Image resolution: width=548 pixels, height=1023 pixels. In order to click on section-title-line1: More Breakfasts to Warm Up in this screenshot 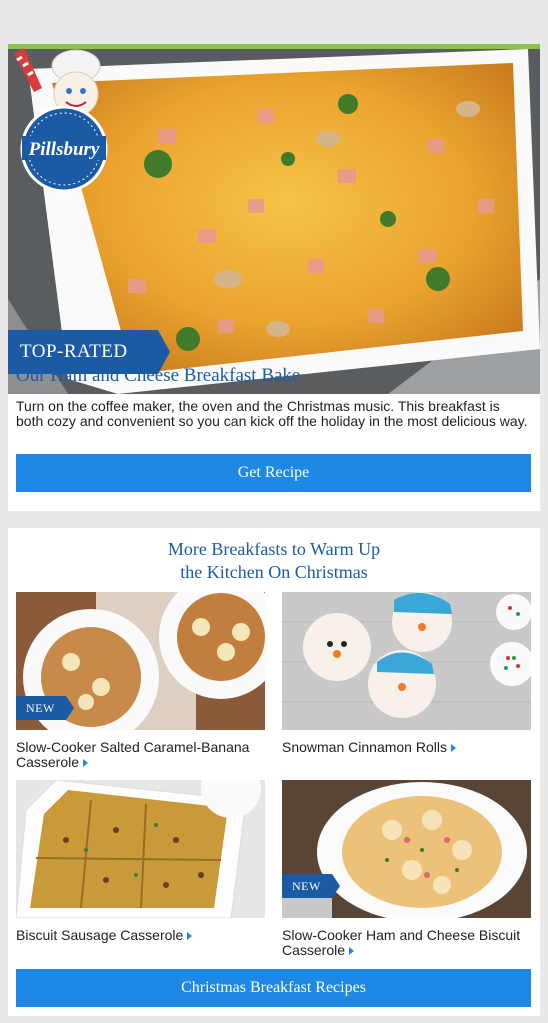, I will do `click(274, 549)`.